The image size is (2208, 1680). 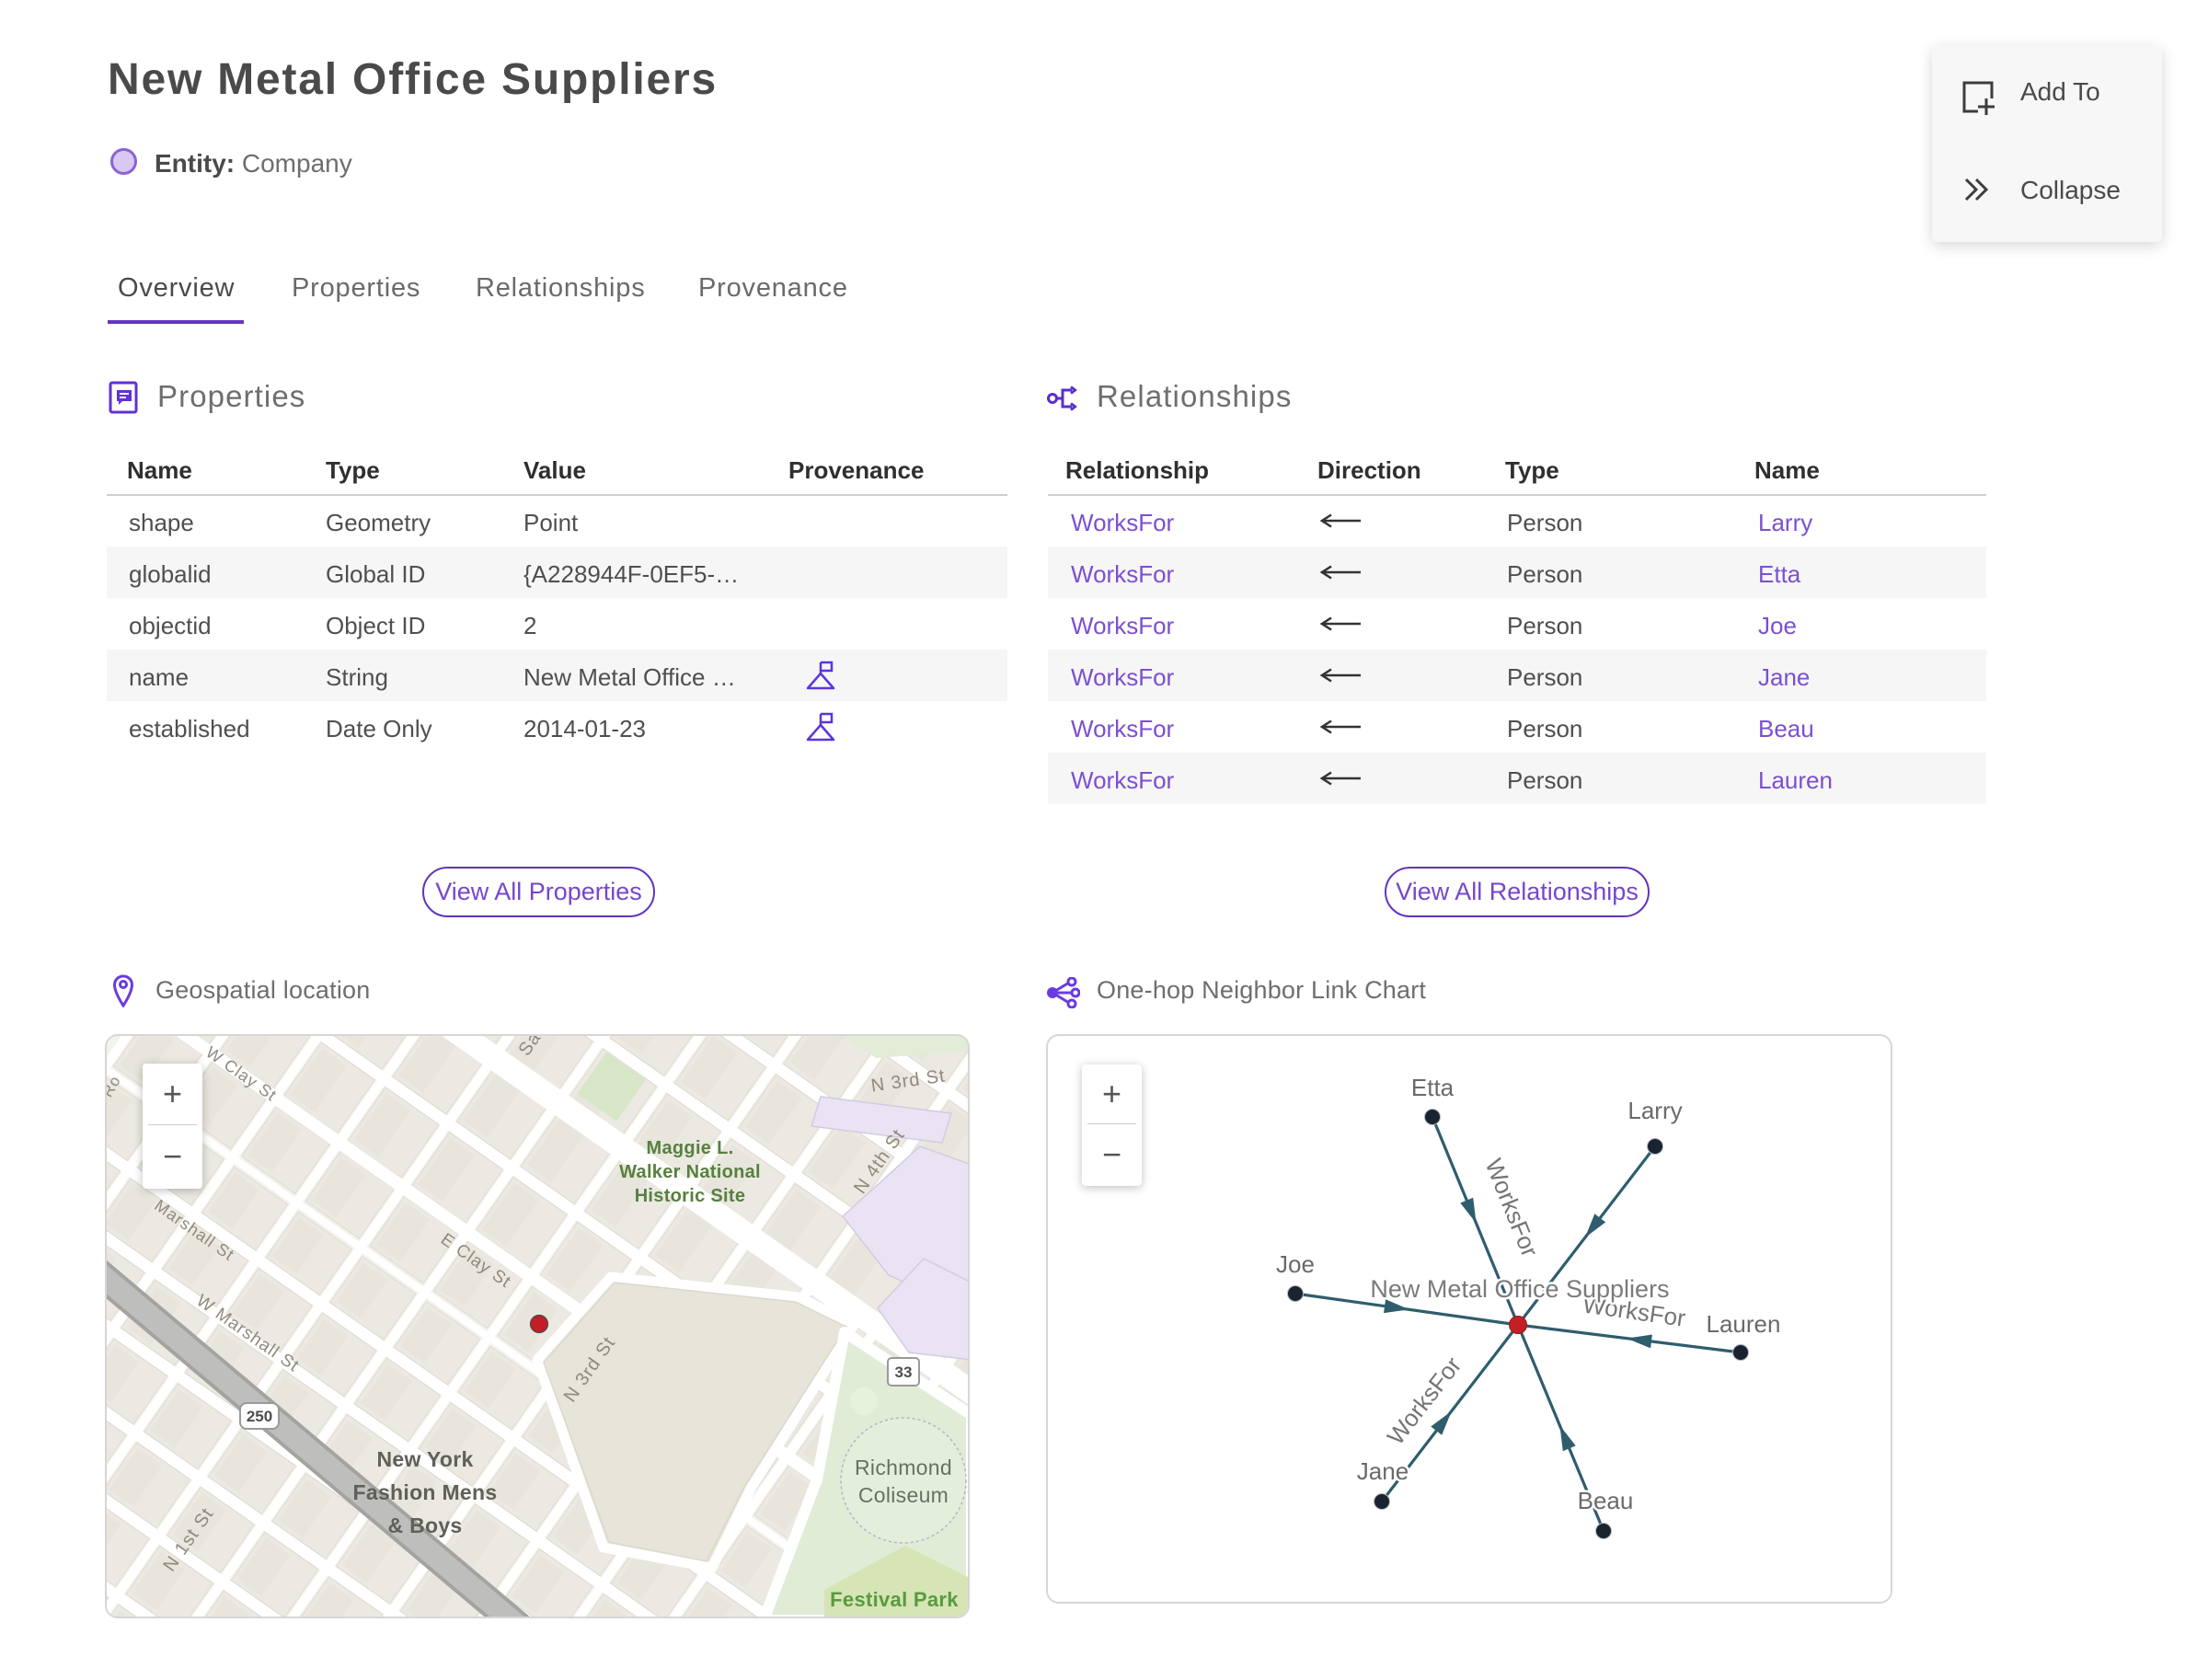 What do you see at coordinates (424, 1525) in the screenshot?
I see `svg-text: & Boys` at bounding box center [424, 1525].